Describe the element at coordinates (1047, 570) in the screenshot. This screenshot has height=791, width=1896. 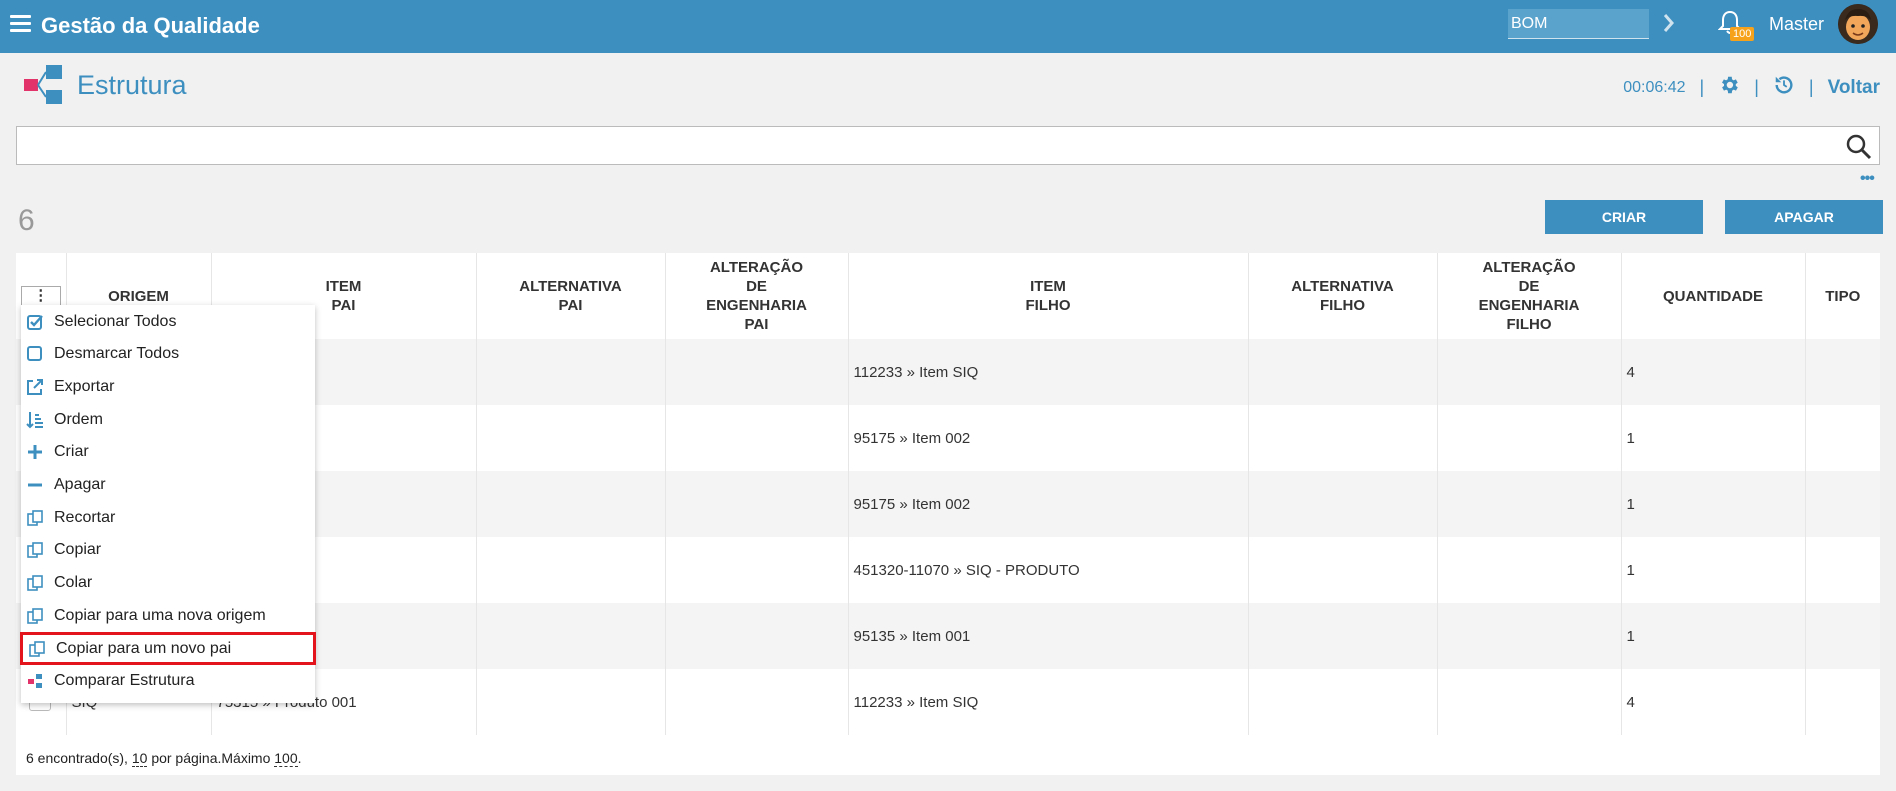
I see `item-filho-cell: 451320-11070 » SIQ - PRODUTO` at that location.